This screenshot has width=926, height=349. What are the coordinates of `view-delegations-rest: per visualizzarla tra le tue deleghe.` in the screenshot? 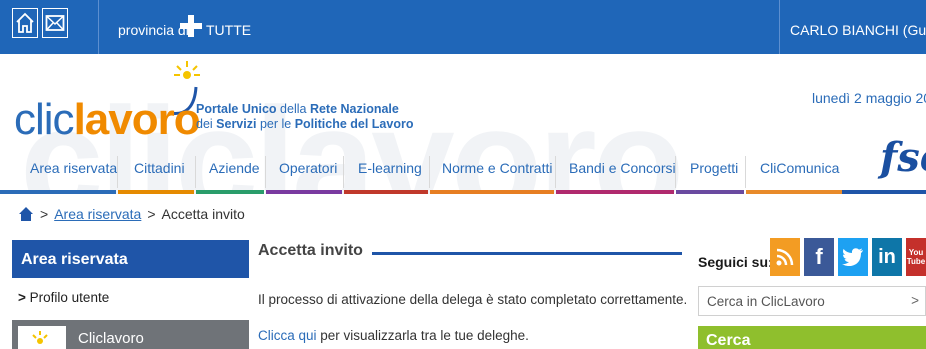 It's located at (422, 335).